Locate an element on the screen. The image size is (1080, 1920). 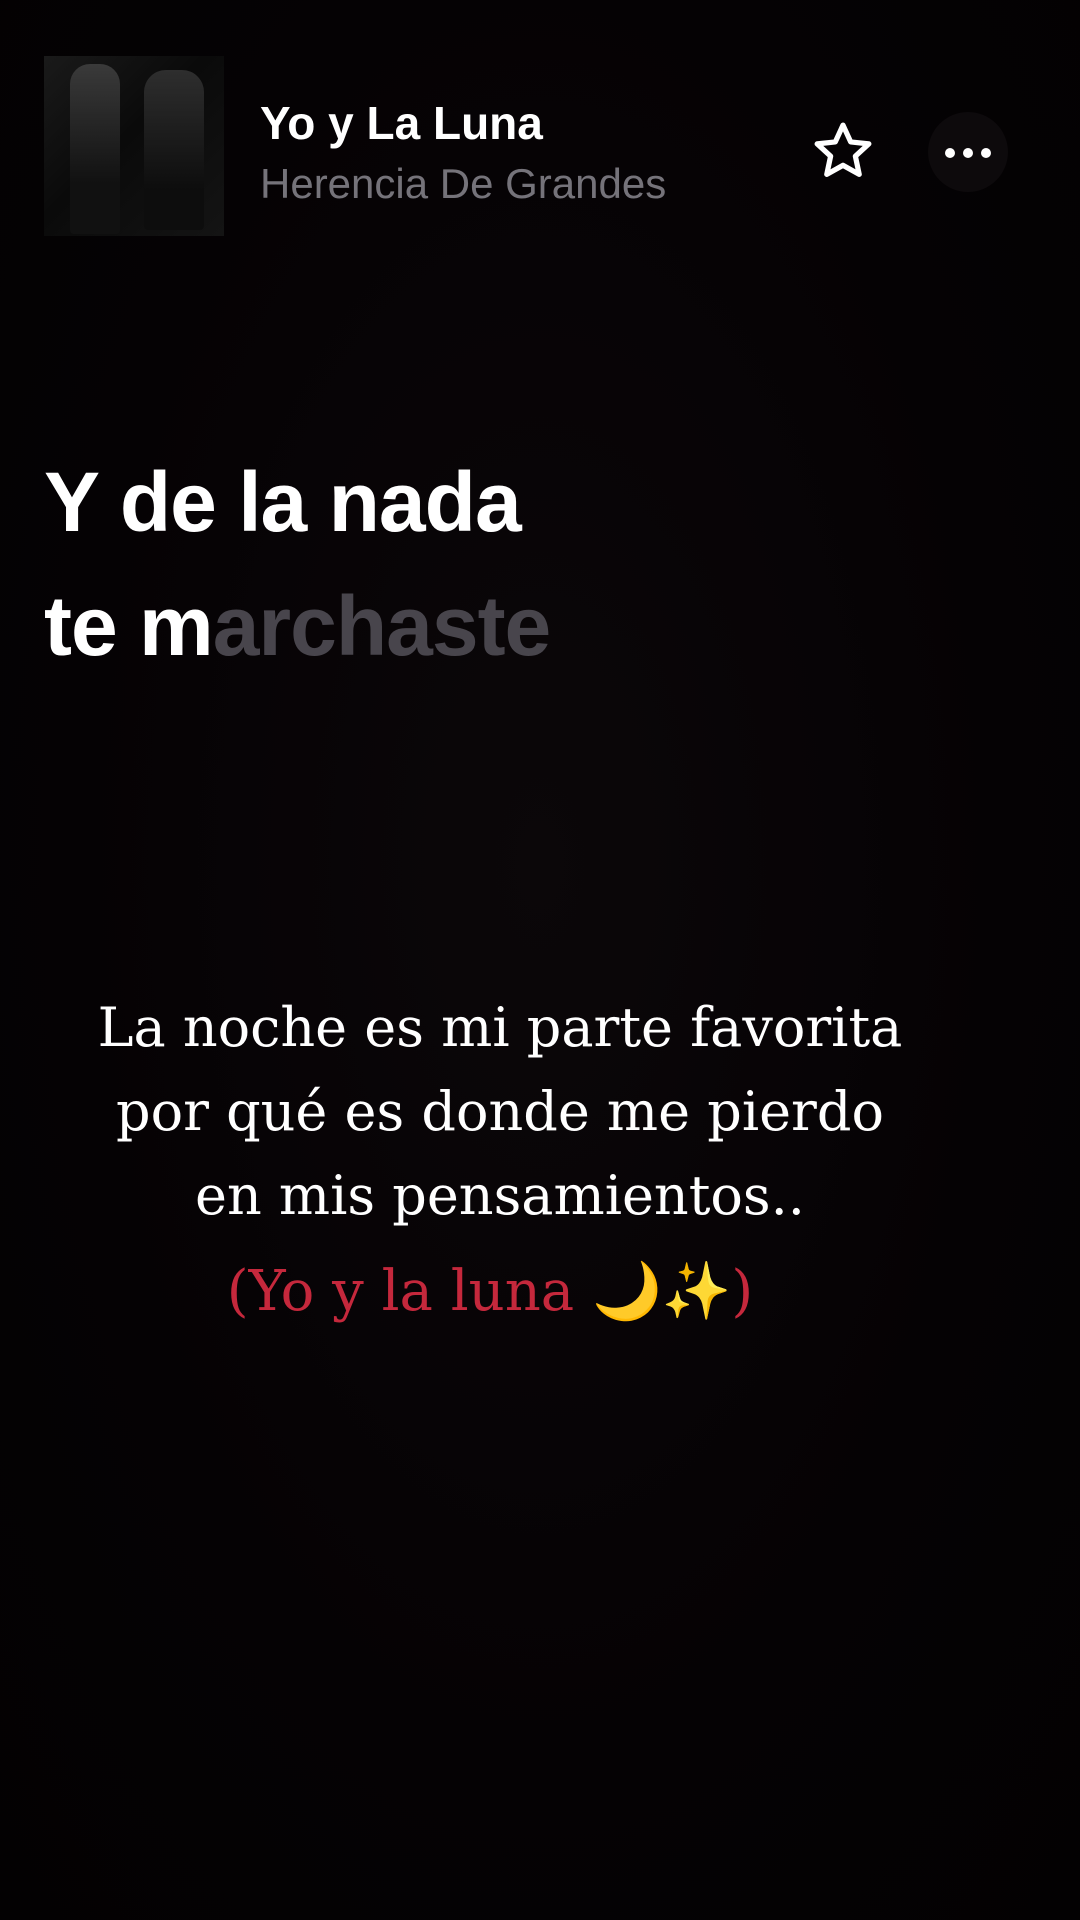
current-lyric: Y de la nada te marchaste is located at coordinates (298, 564).